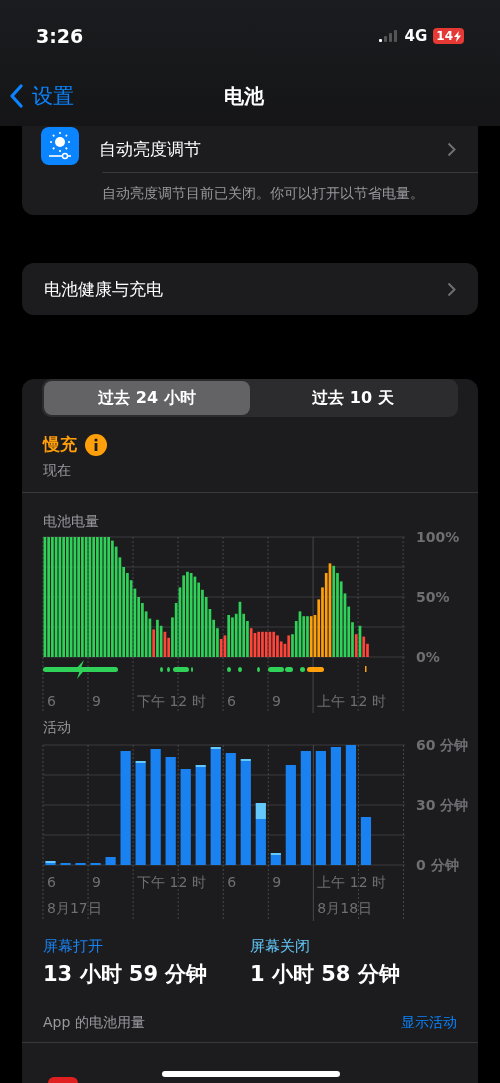  Describe the element at coordinates (437, 865) in the screenshot. I see `axis-label: 0 分钟` at that location.